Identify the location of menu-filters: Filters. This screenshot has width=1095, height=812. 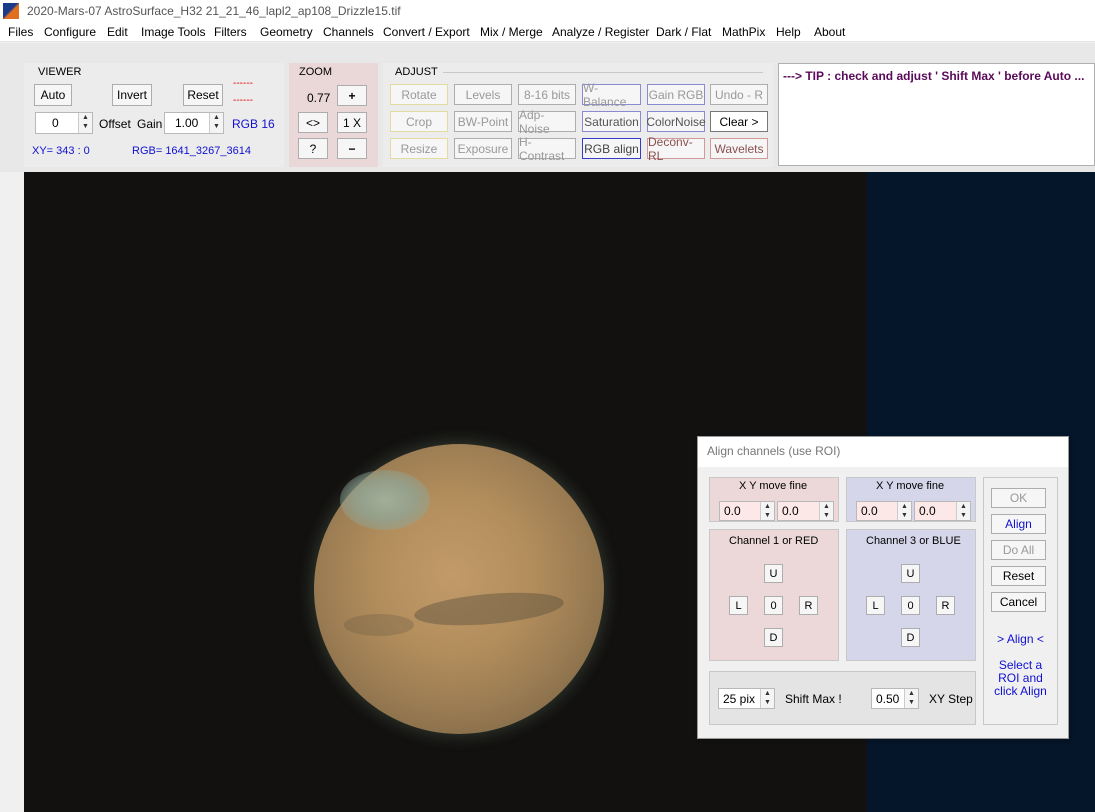
(230, 32).